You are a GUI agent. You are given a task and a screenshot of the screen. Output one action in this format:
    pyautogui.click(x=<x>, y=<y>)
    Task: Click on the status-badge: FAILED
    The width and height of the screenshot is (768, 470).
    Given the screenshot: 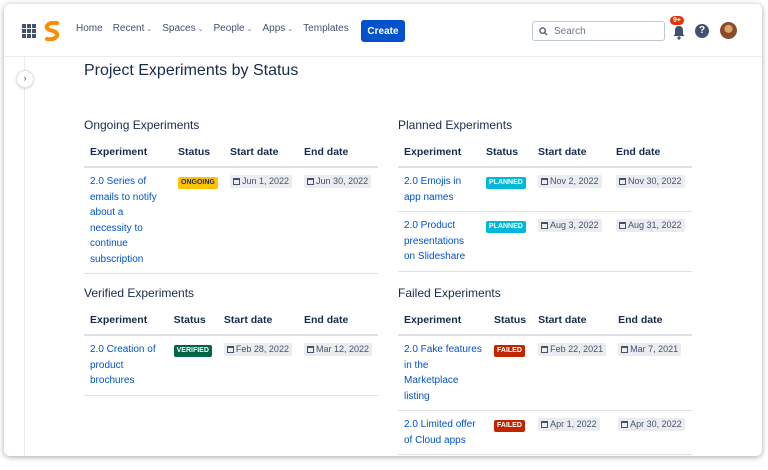 What is the action you would take?
    pyautogui.click(x=509, y=426)
    